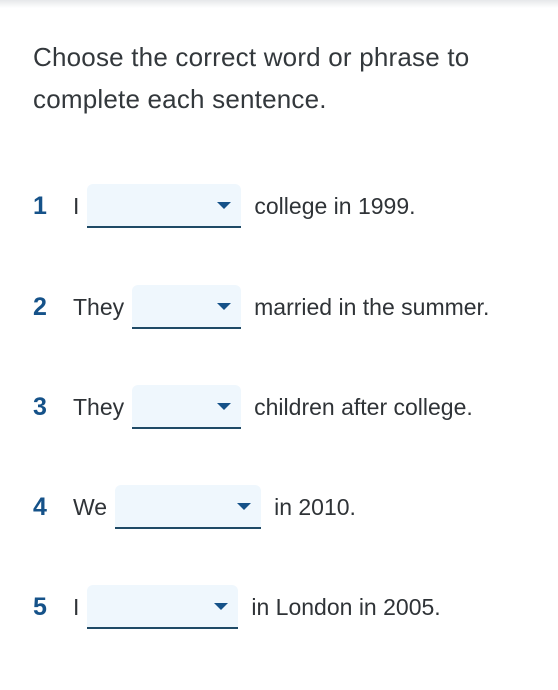 The width and height of the screenshot is (558, 690). What do you see at coordinates (315, 506) in the screenshot?
I see `sentence-end: in 2010.` at bounding box center [315, 506].